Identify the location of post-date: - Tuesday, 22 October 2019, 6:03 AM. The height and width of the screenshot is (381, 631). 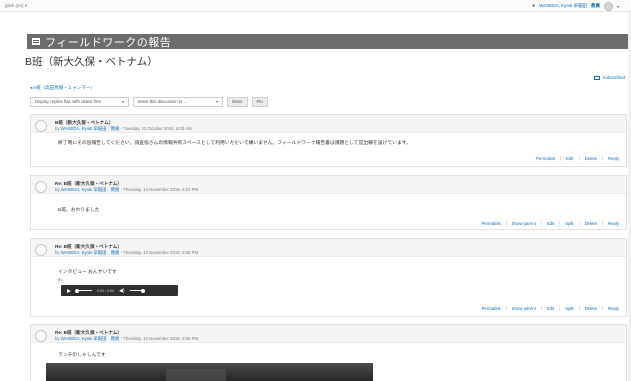
(156, 128).